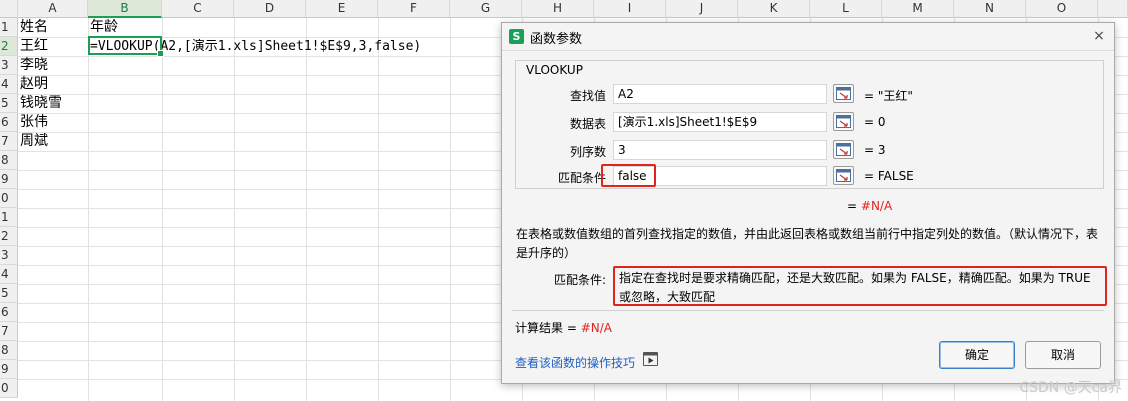  I want to click on dialog-title: 函数参数, so click(556, 39).